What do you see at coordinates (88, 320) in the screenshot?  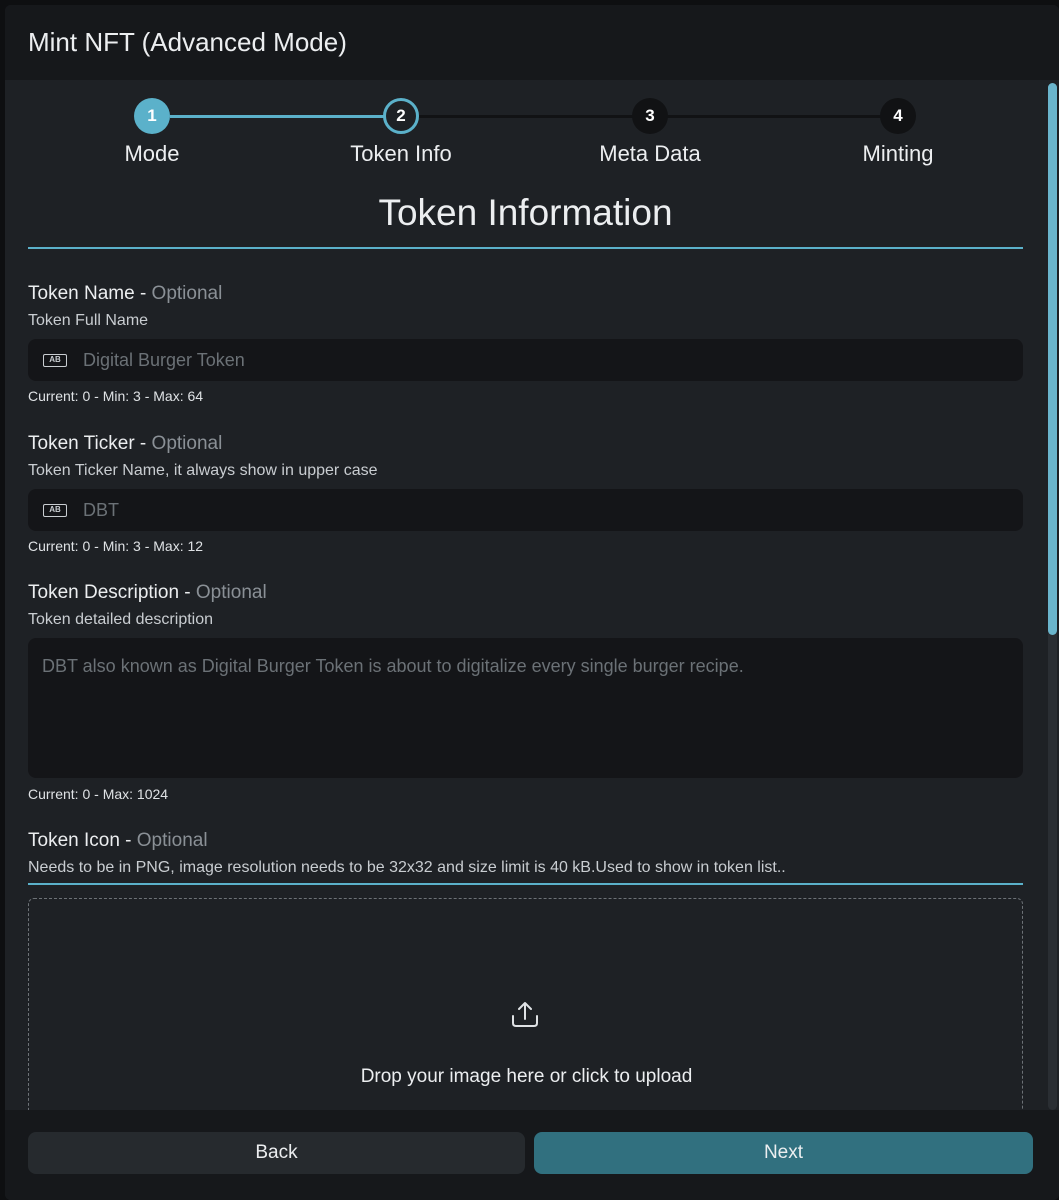 I see `token-name-help: Token Full Name` at bounding box center [88, 320].